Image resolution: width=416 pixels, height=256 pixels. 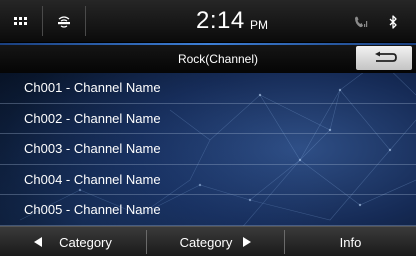 I want to click on title-accent-line, so click(x=208, y=44).